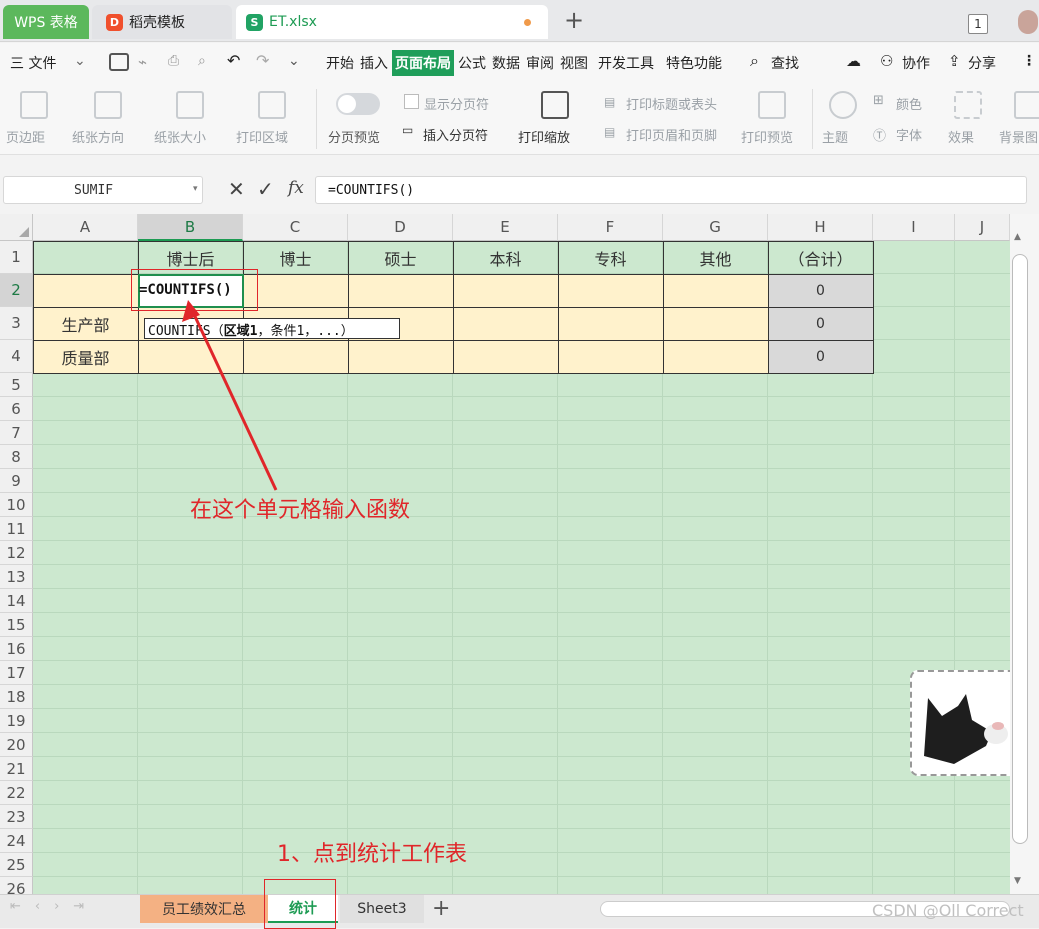 The height and width of the screenshot is (929, 1039). Describe the element at coordinates (236, 189) in the screenshot. I see `cancel-icon: ✕` at that location.